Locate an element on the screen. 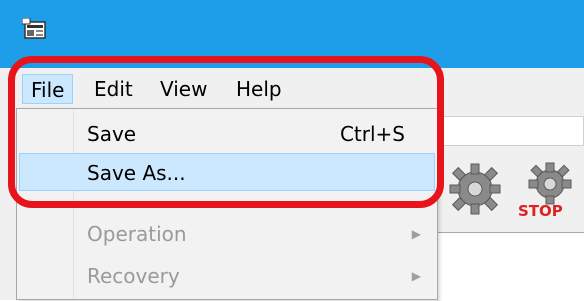 Image resolution: width=584 pixels, height=301 pixels. menu-item-shortcut: Ctrl+S is located at coordinates (372, 134).